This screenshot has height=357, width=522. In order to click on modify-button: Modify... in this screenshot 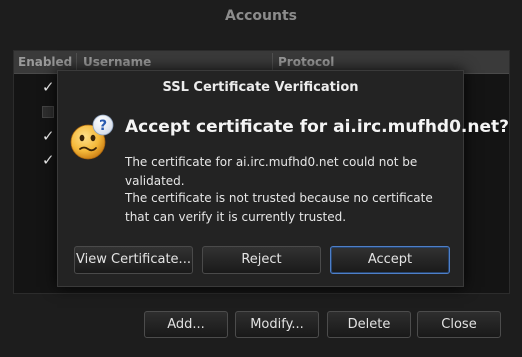, I will do `click(277, 324)`.